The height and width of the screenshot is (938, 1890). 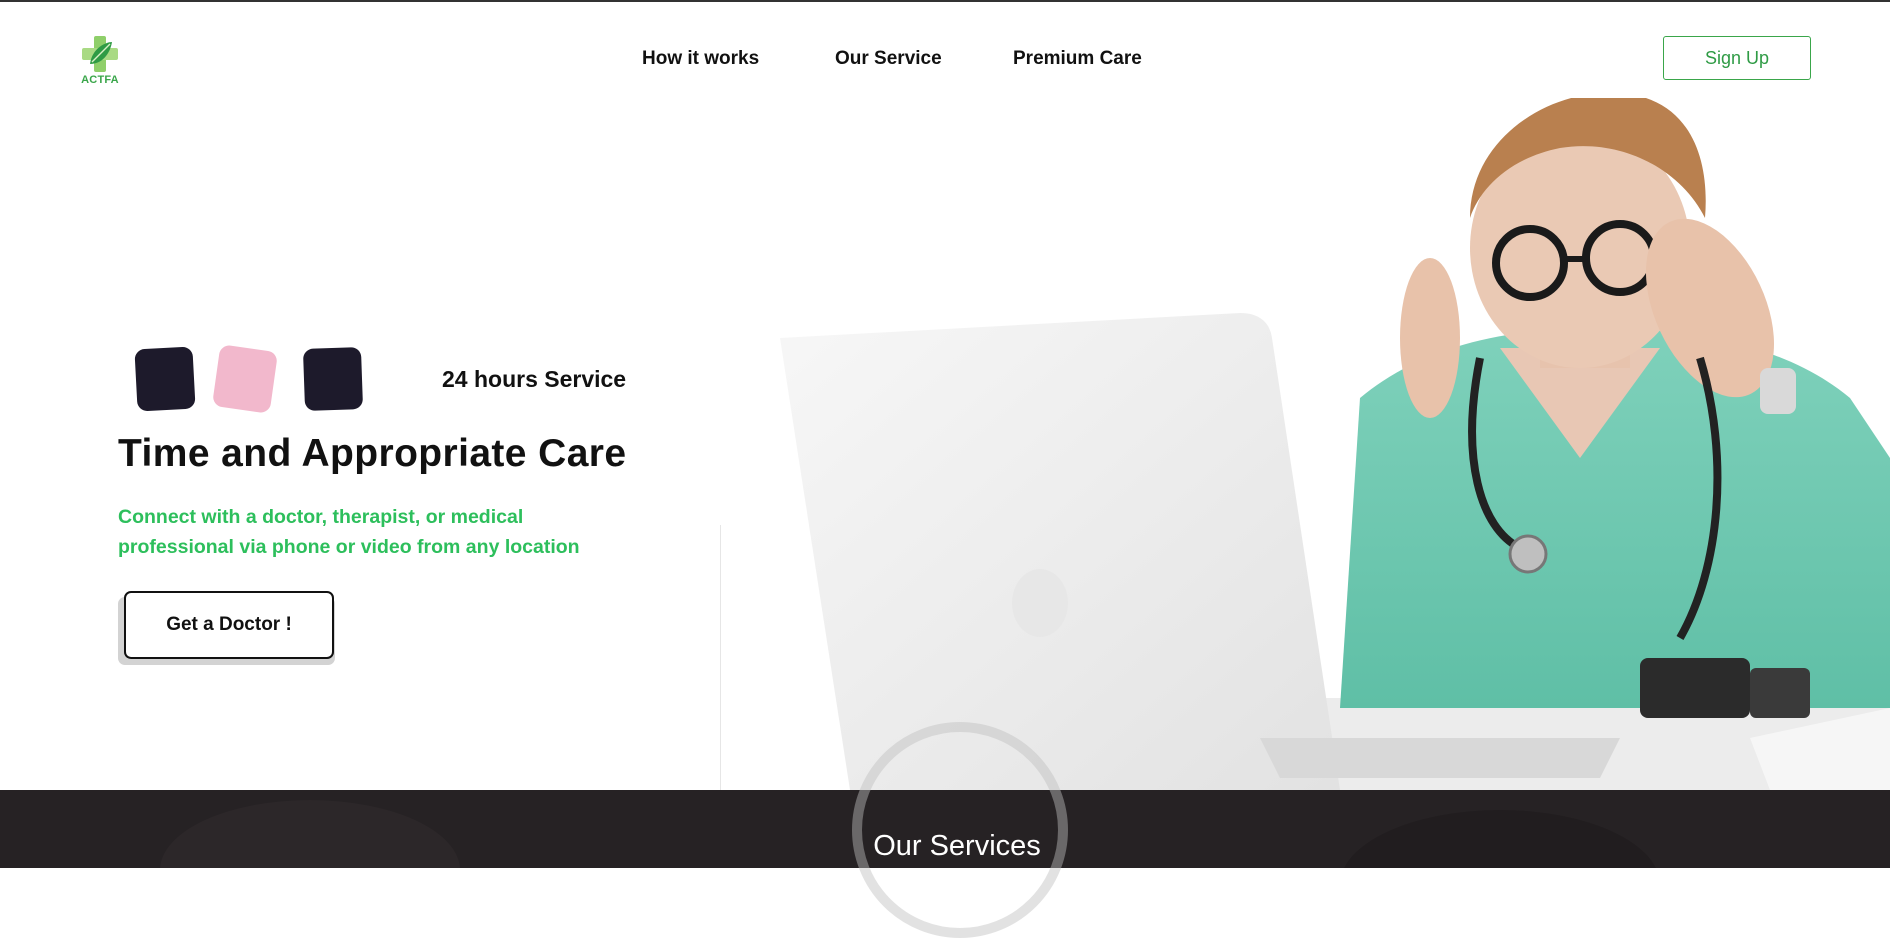 I want to click on cta-container: Get a Doctor !, so click(x=227, y=628).